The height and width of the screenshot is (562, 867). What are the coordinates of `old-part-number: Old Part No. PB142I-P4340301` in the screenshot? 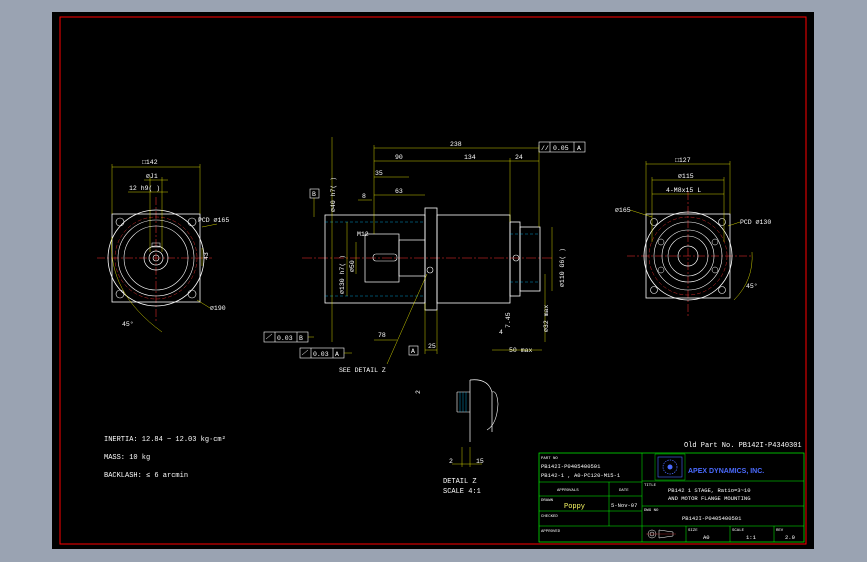 It's located at (743, 446).